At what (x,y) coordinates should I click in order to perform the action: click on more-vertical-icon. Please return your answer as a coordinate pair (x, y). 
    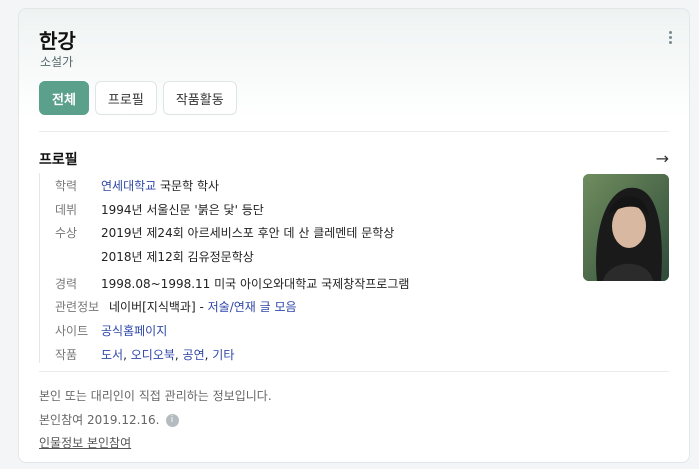
    Looking at the image, I should click on (671, 38).